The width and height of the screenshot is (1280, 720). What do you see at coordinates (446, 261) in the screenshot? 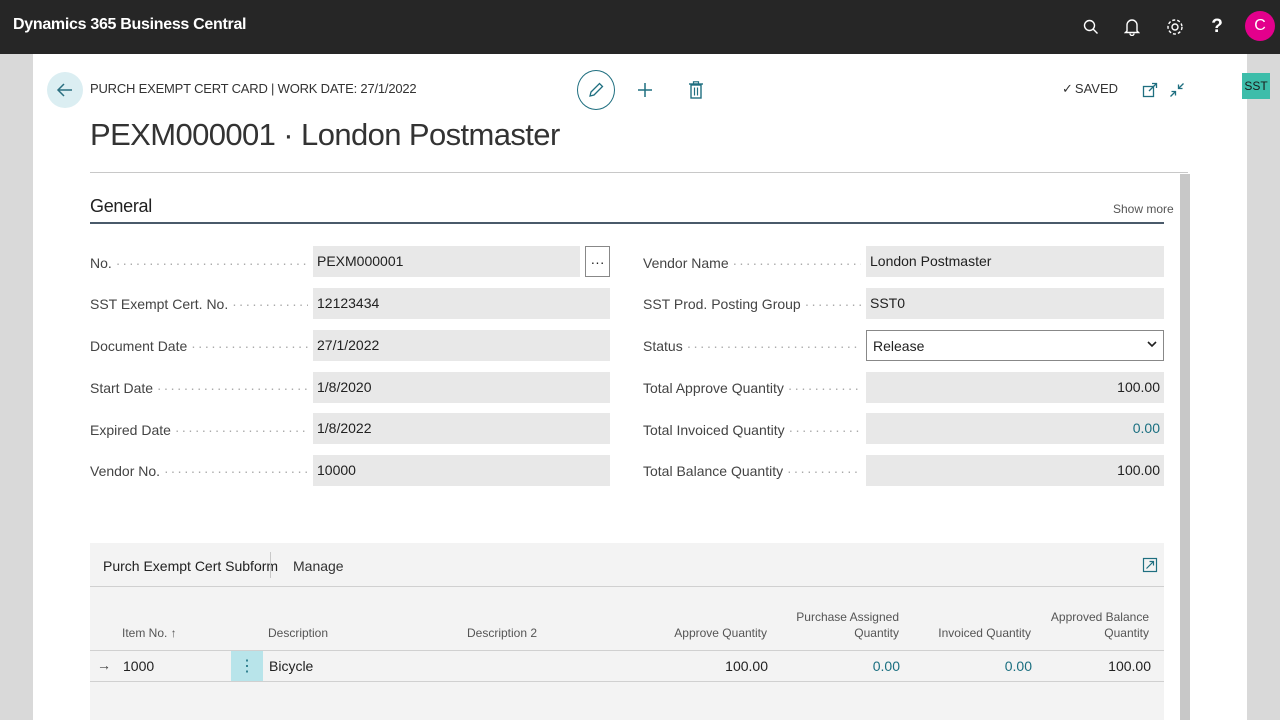
I see `field-no: PEXM000001` at bounding box center [446, 261].